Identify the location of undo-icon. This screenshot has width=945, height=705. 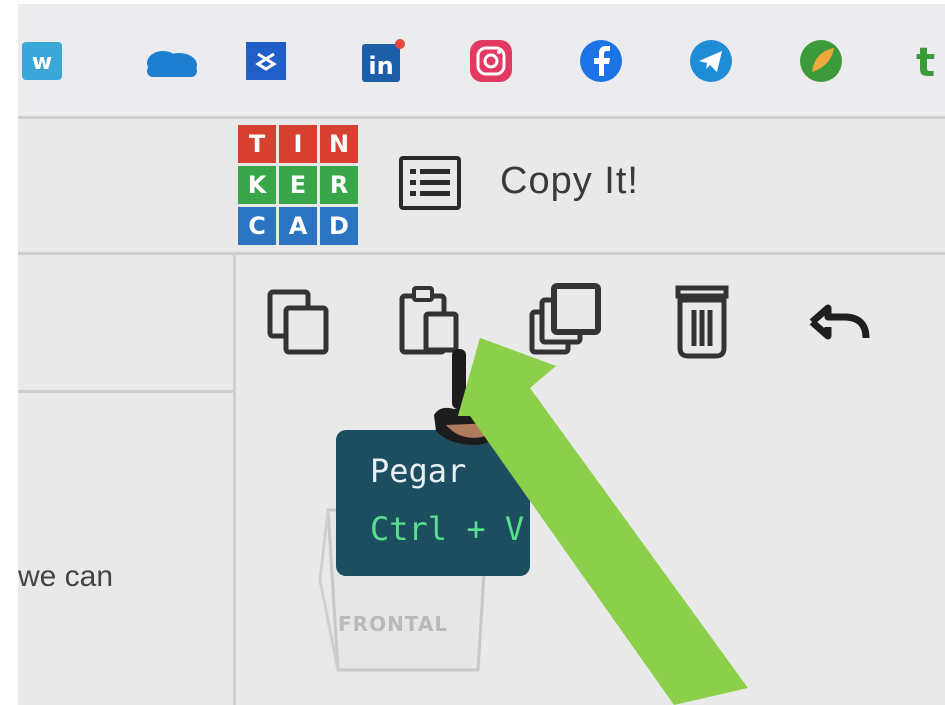
(839, 322).